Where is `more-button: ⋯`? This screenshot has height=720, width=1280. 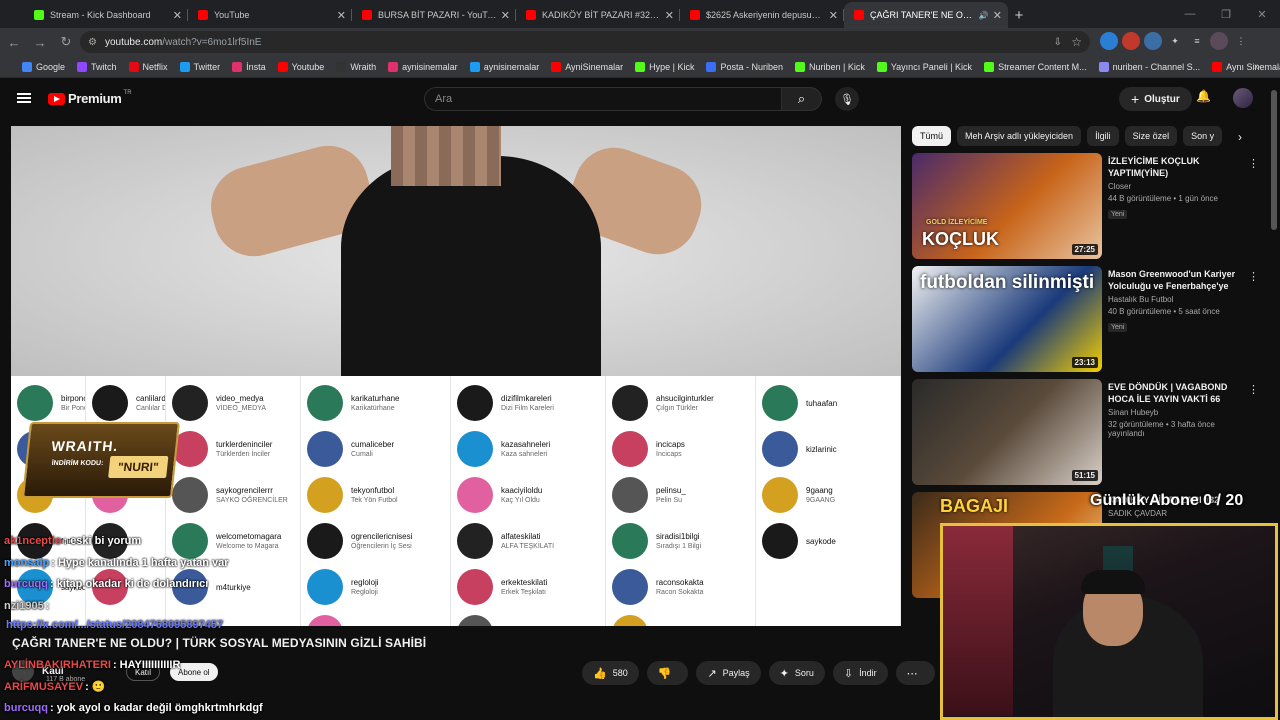 more-button: ⋯ is located at coordinates (915, 673).